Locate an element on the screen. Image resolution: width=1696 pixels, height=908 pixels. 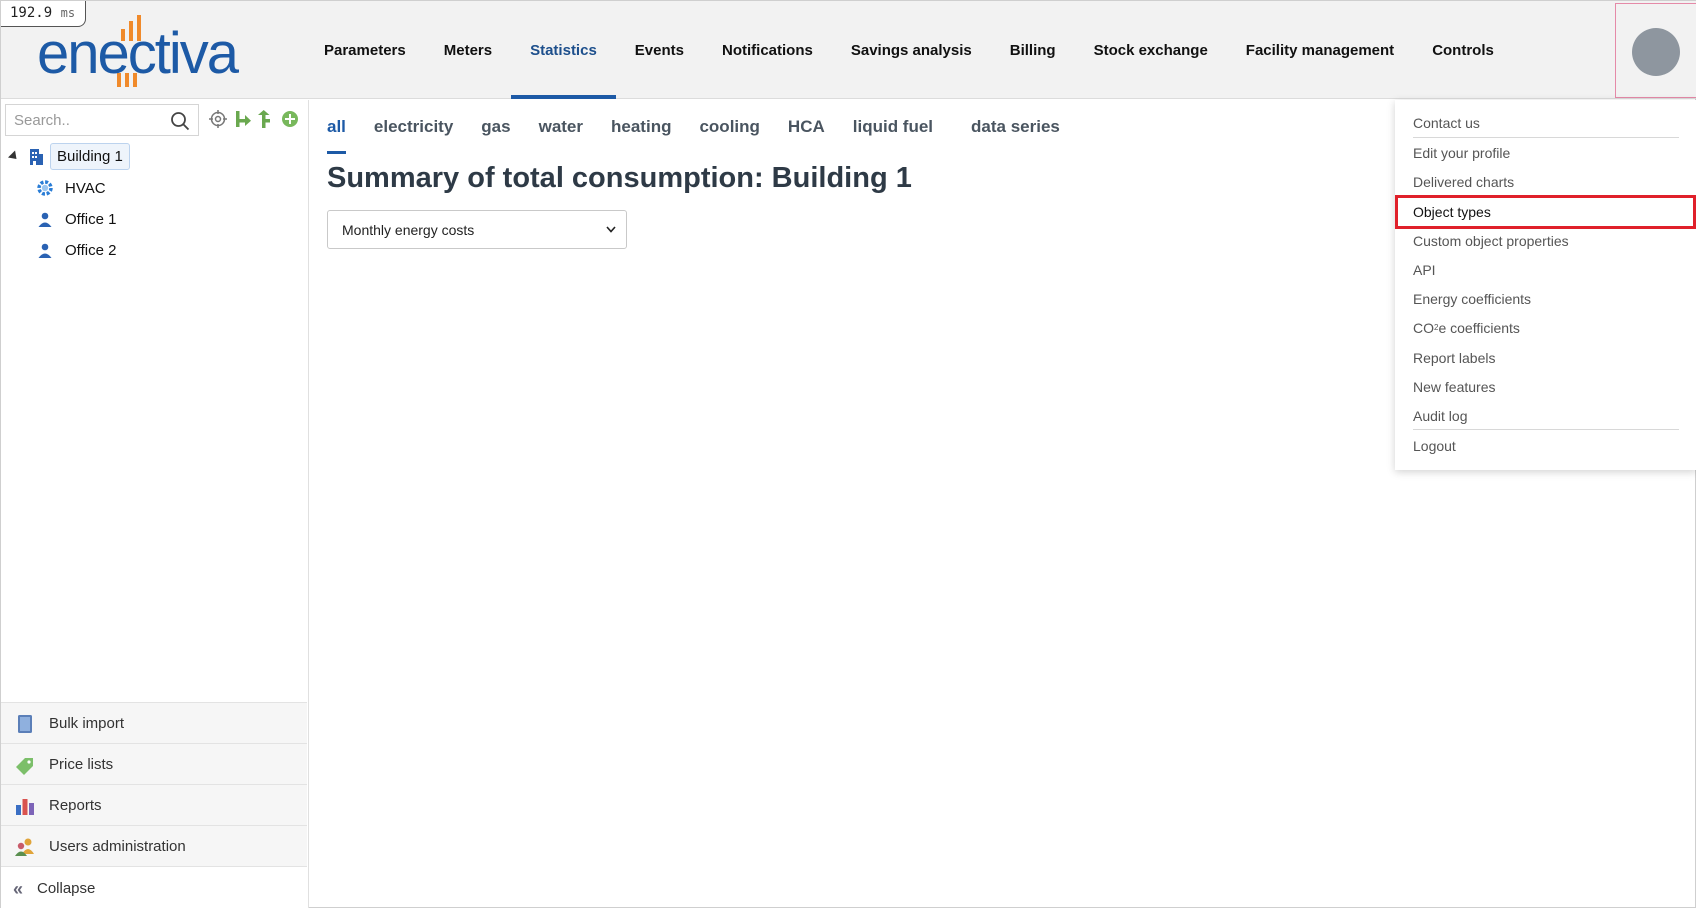
nav-savings-analysis: Savings analysis is located at coordinates (911, 50).